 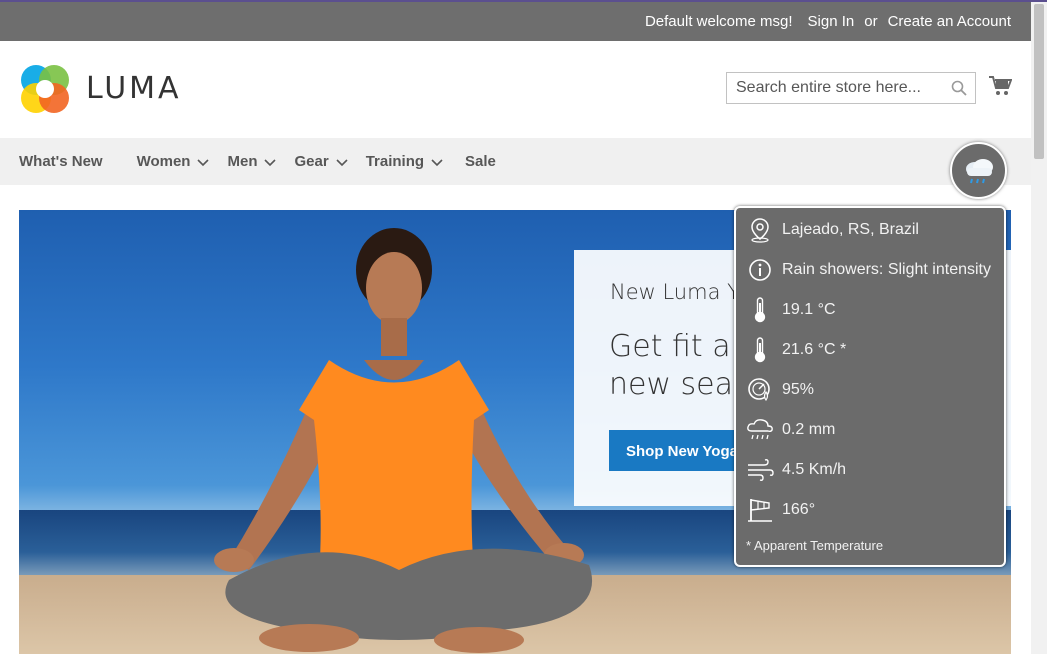 What do you see at coordinates (134, 88) in the screenshot?
I see `logo-text: LUMA` at bounding box center [134, 88].